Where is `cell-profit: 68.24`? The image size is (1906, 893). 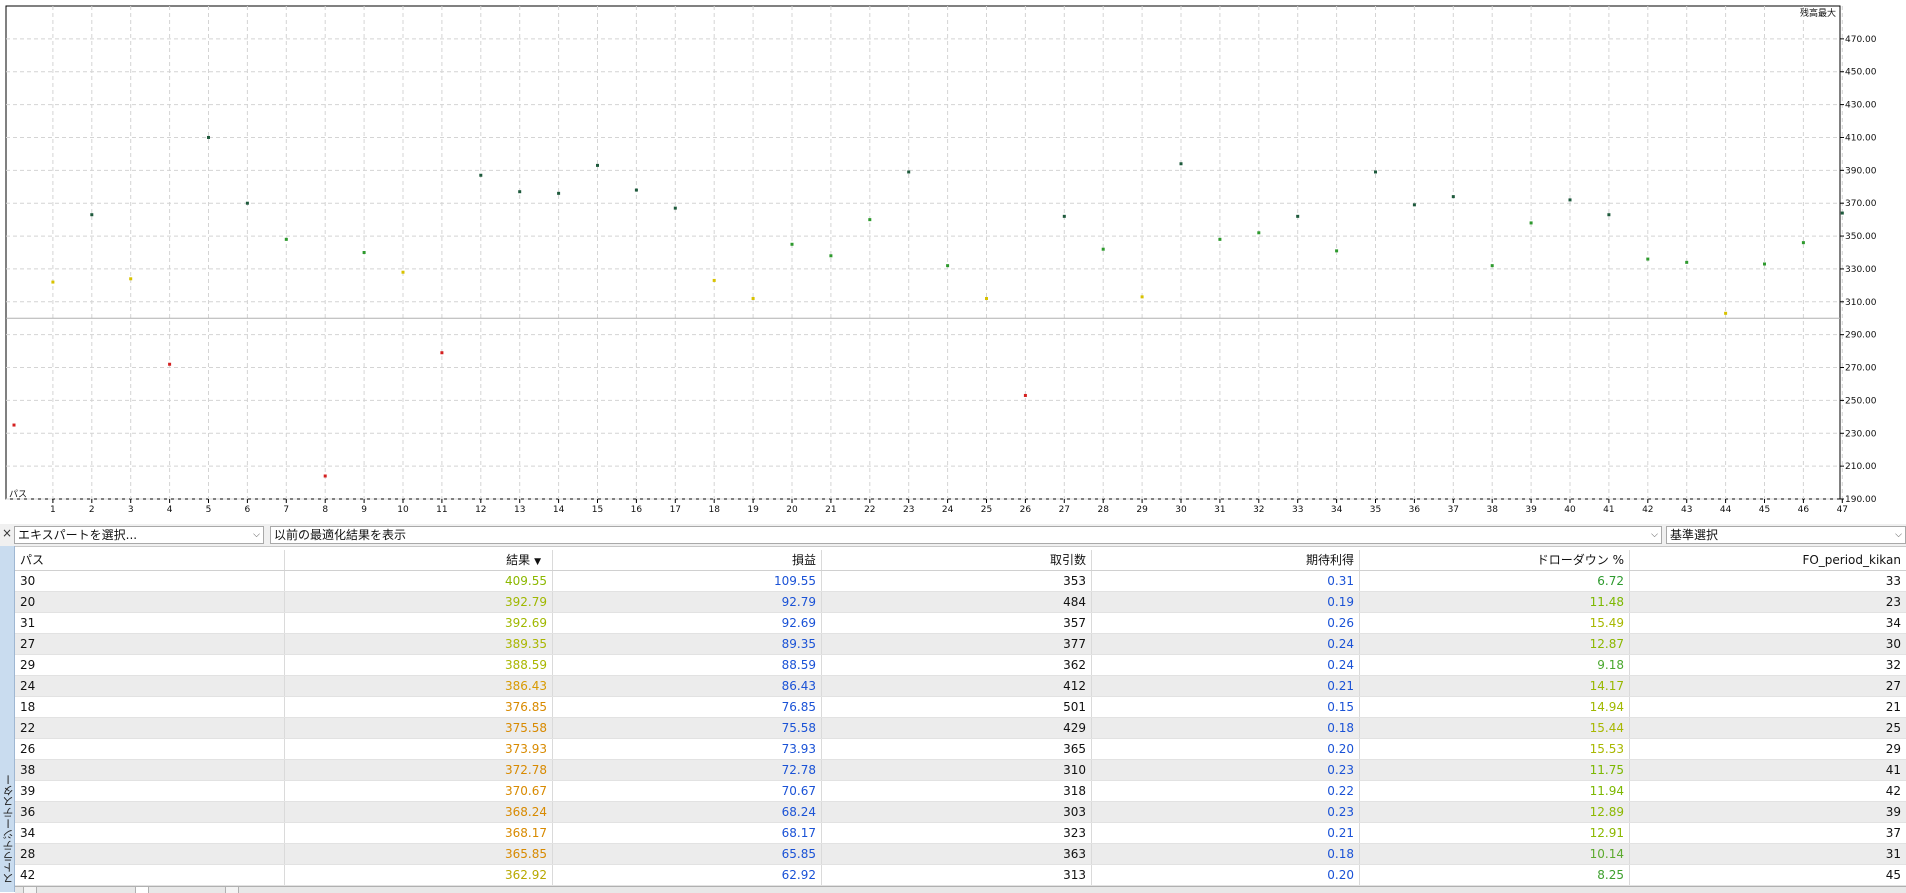 cell-profit: 68.24 is located at coordinates (687, 812).